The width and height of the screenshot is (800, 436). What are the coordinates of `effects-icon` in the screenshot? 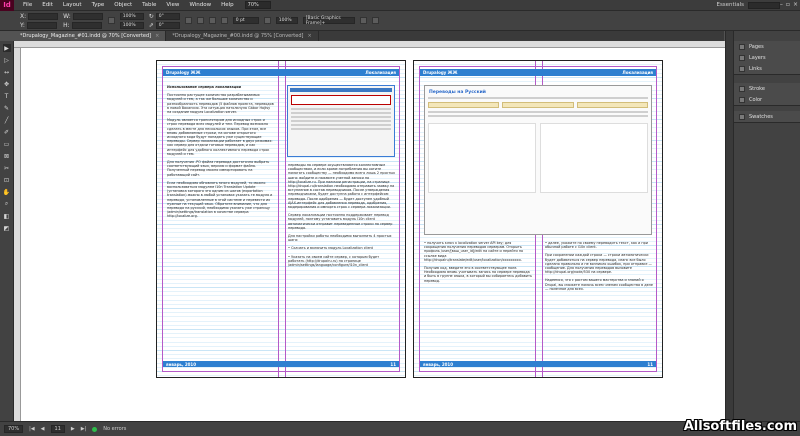 It's located at (267, 20).